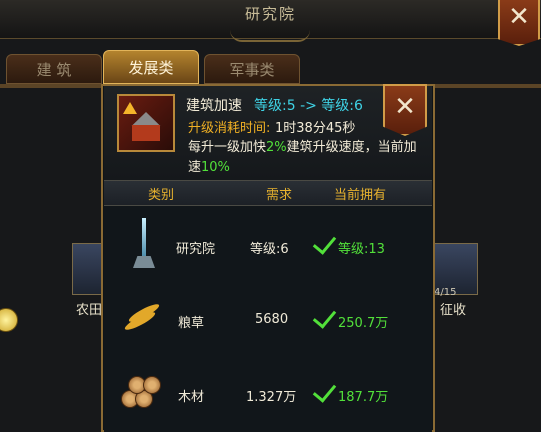  Describe the element at coordinates (269, 249) in the screenshot. I see `row-need: 等级:6` at that location.